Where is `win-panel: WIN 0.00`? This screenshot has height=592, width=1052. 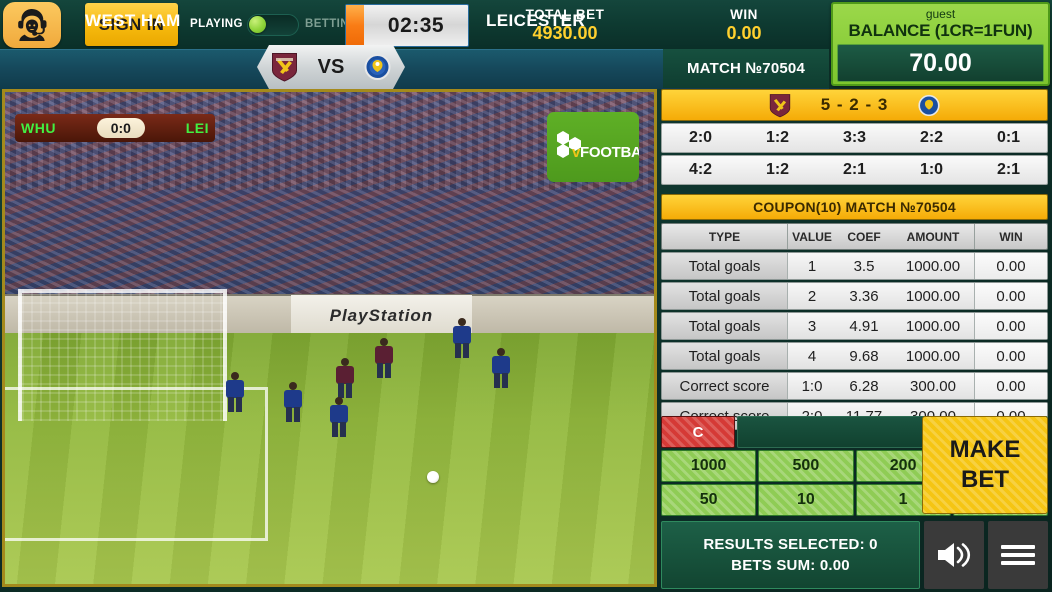
win-panel: WIN 0.00 is located at coordinates (744, 24).